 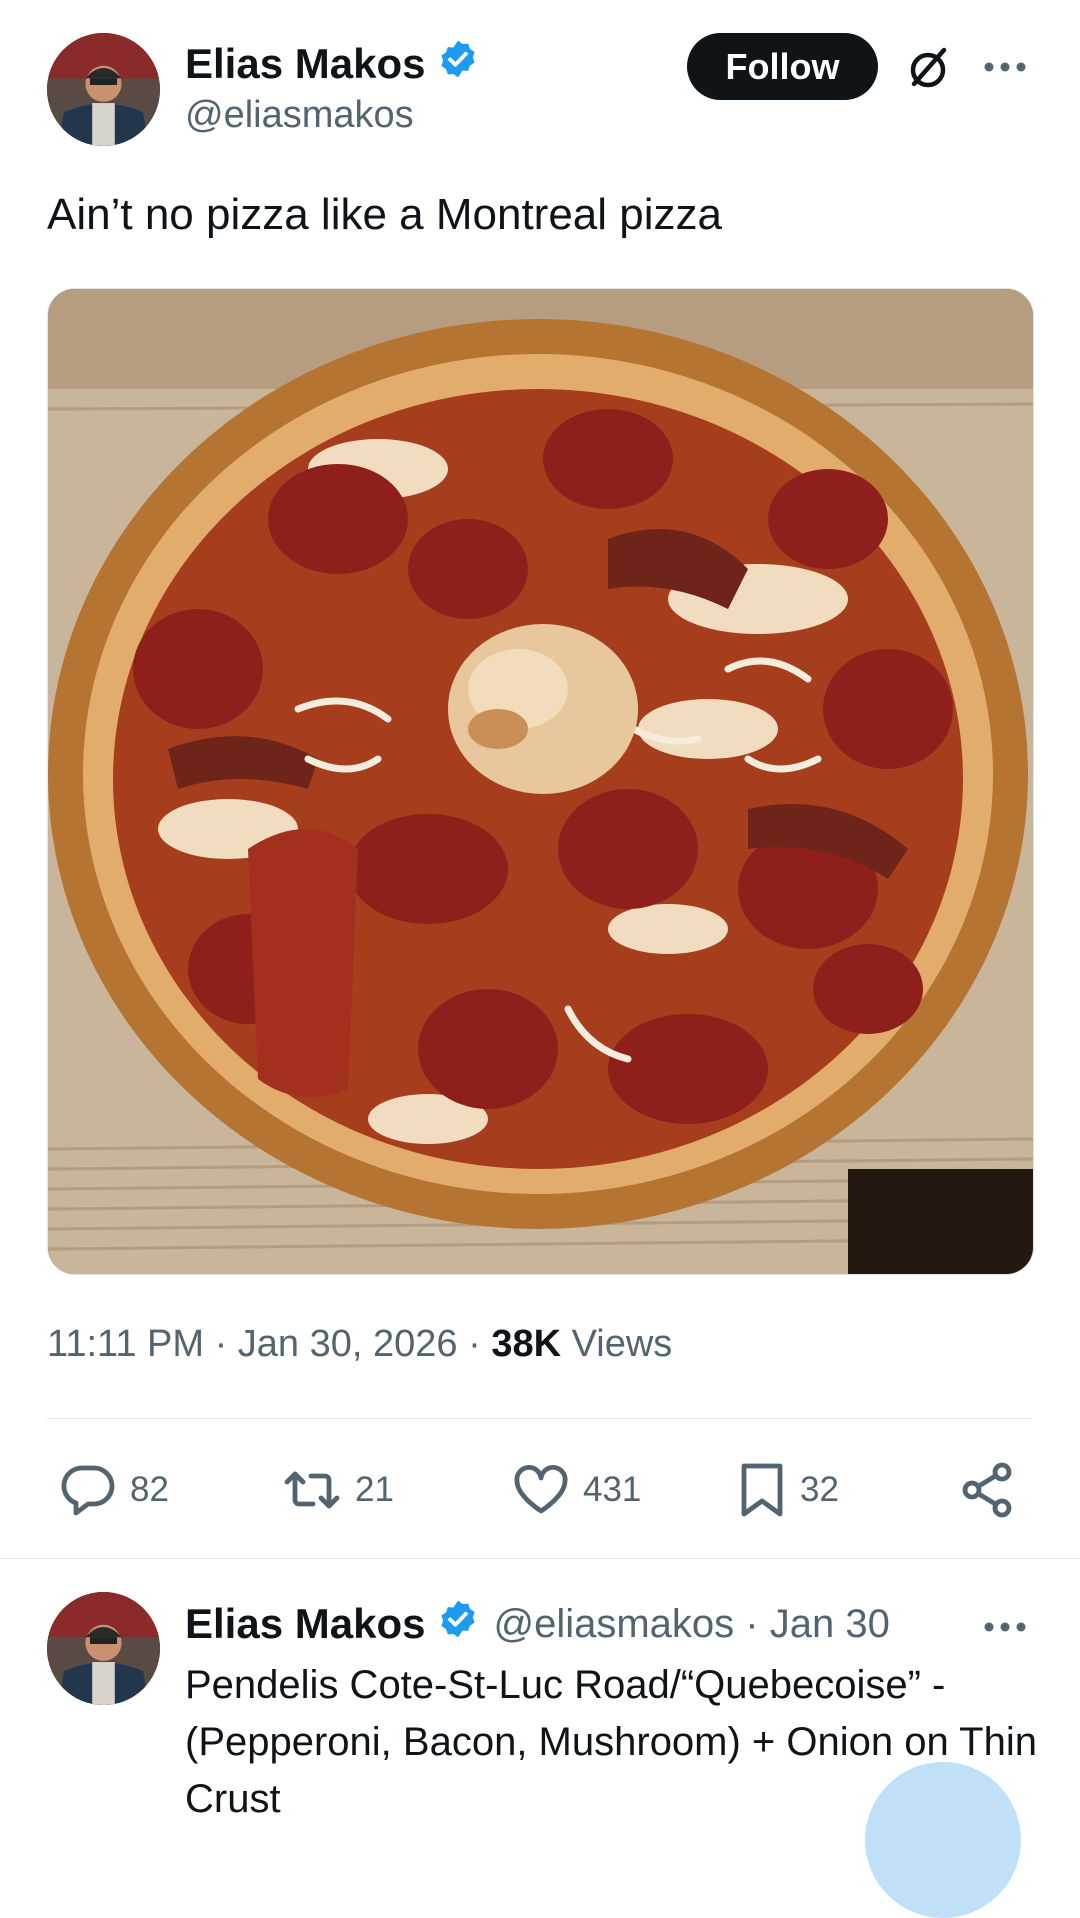 I want to click on reply-button: 82, so click(x=114, y=1490).